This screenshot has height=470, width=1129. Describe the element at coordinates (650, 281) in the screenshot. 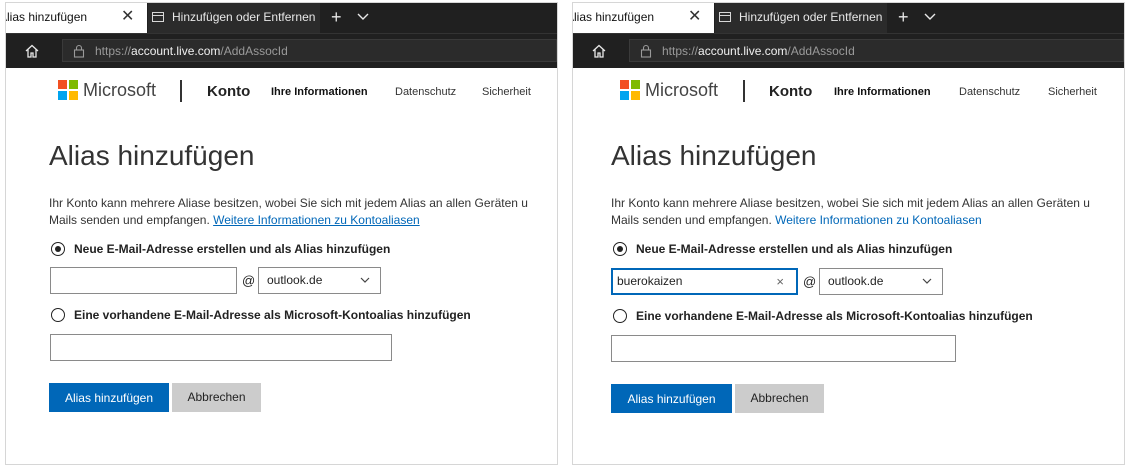

I see `alias-input-value: buerokaizen` at that location.